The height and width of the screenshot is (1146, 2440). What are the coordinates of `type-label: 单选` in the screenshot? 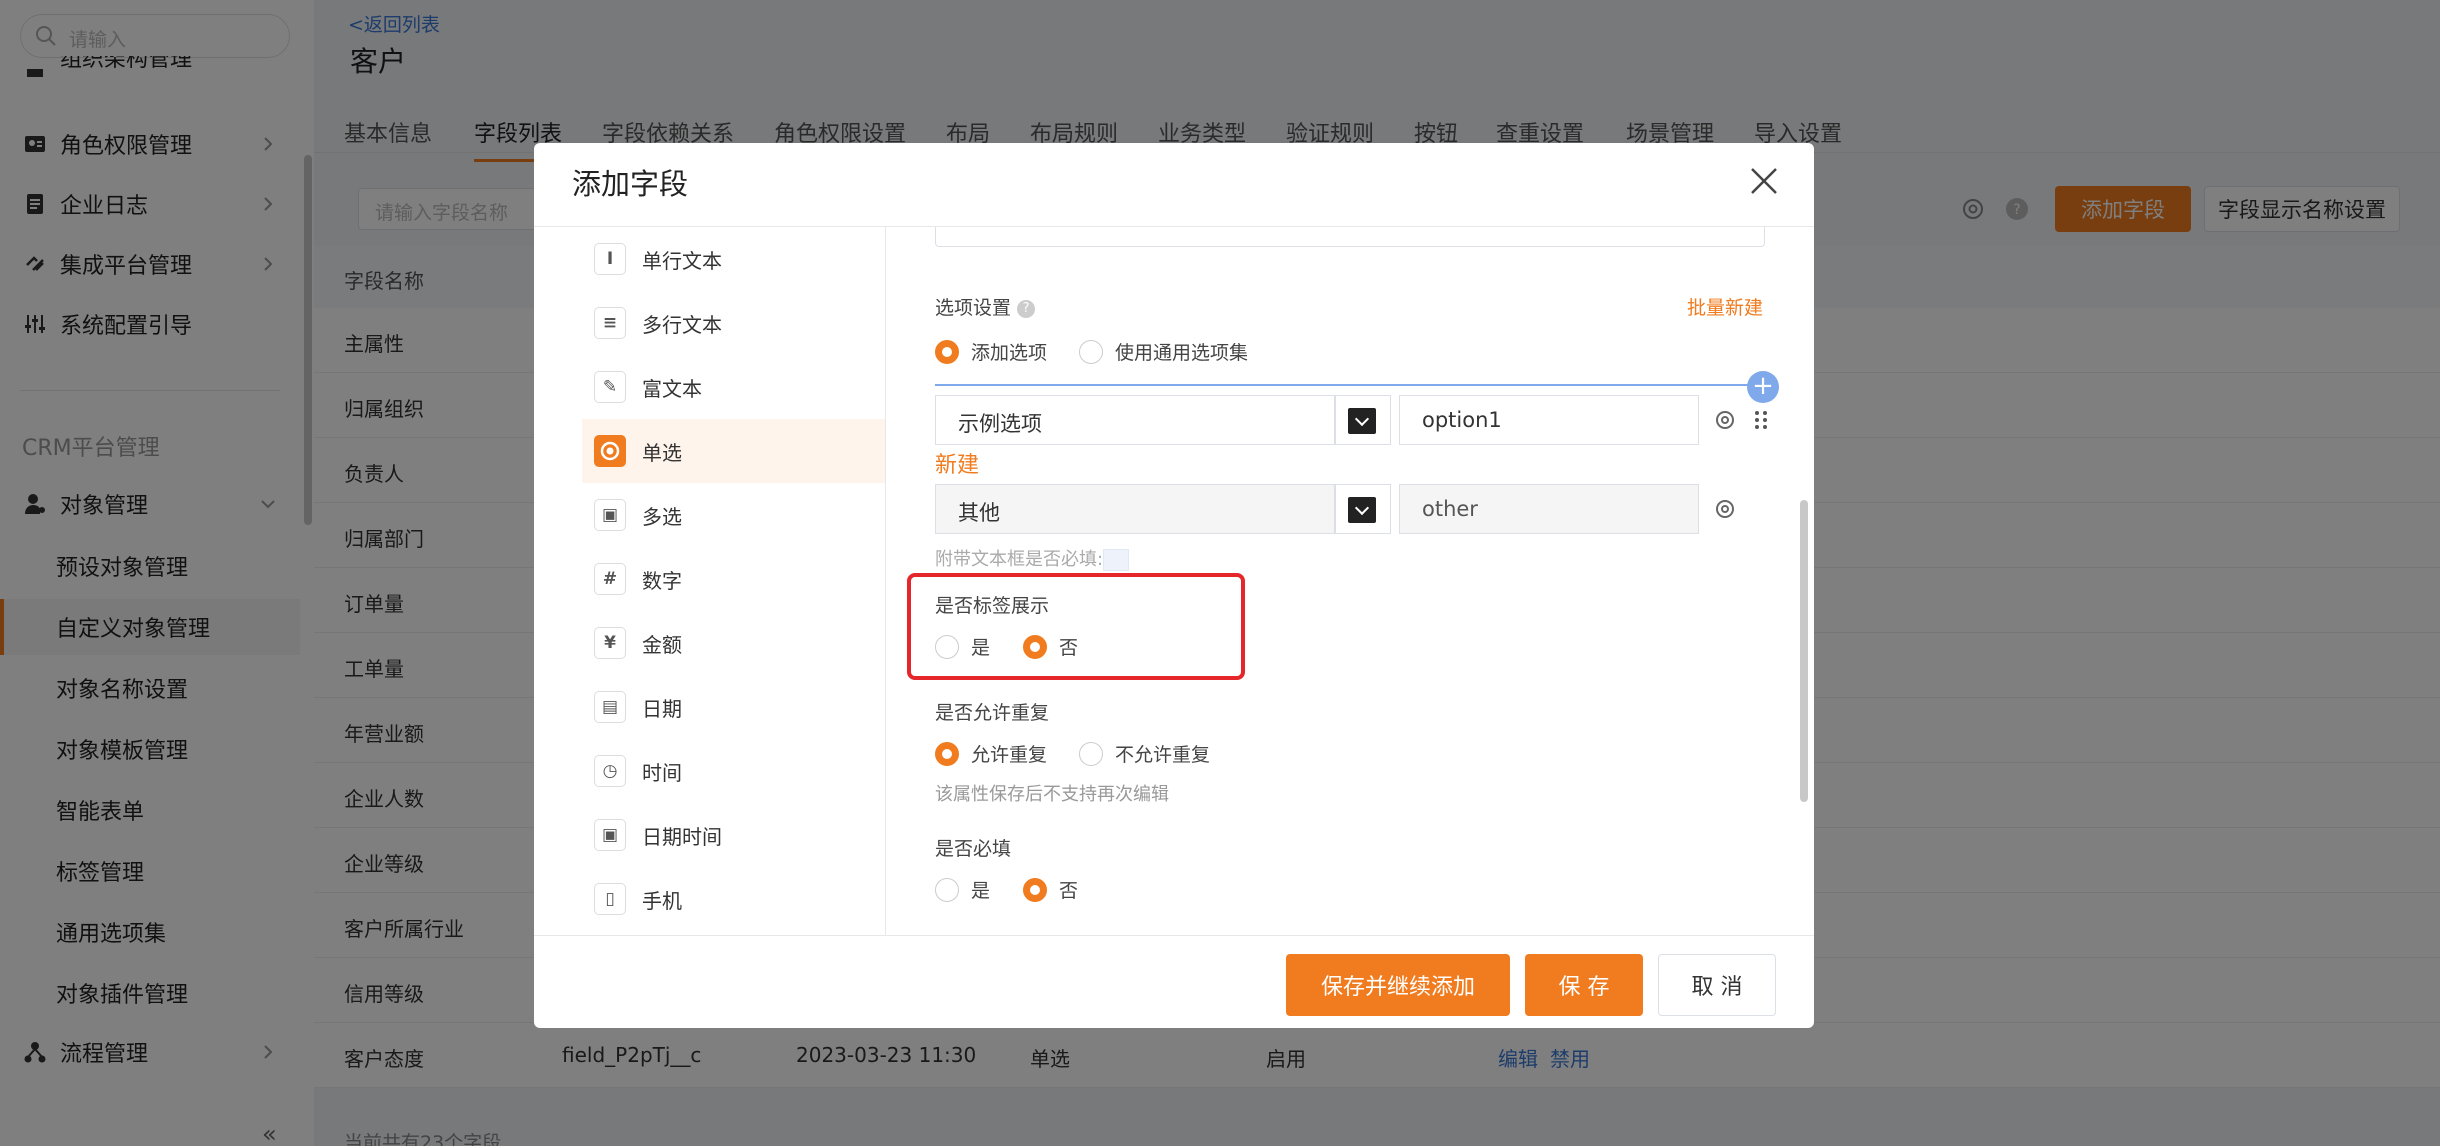 It's located at (662, 452).